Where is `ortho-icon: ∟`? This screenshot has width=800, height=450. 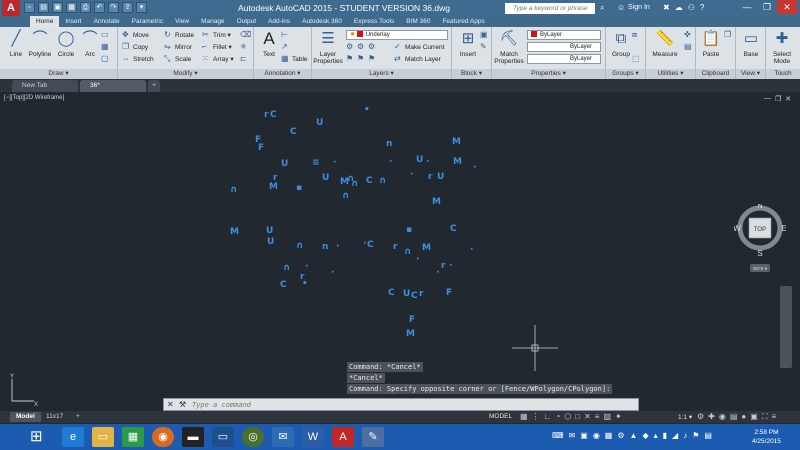 ortho-icon: ∟ is located at coordinates (548, 416).